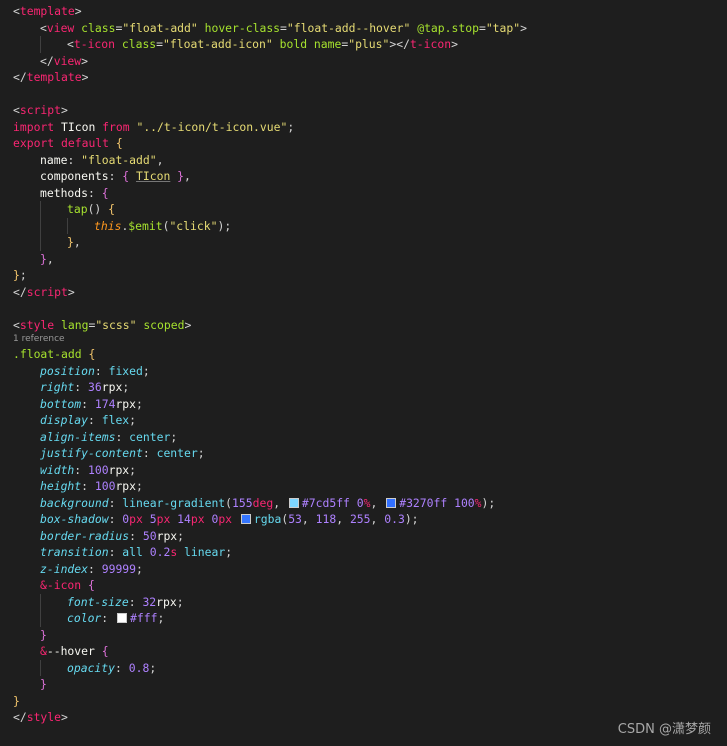 The image size is (727, 746). I want to click on code-token: height, so click(61, 486).